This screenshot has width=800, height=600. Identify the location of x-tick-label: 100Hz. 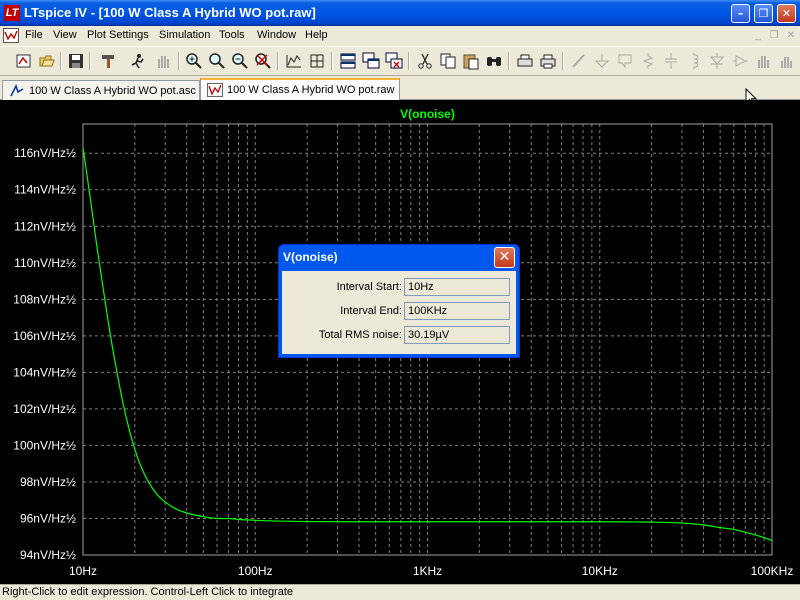
(255, 571).